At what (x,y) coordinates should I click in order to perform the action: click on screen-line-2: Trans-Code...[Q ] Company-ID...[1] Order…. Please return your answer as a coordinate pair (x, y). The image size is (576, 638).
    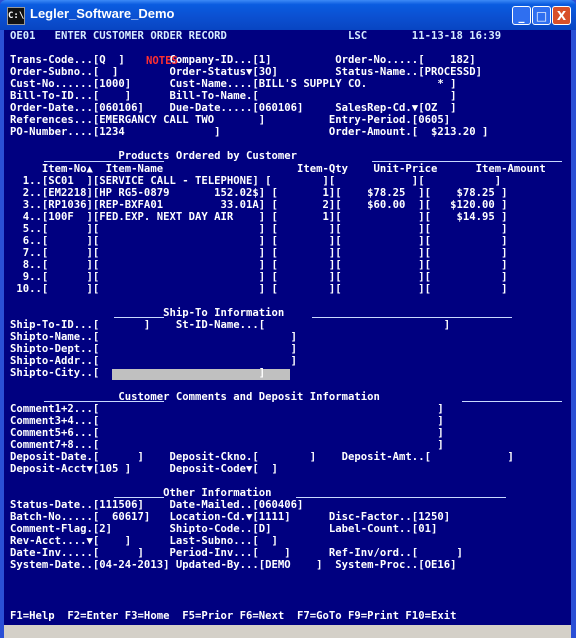
    Looking at the image, I should click on (243, 60).